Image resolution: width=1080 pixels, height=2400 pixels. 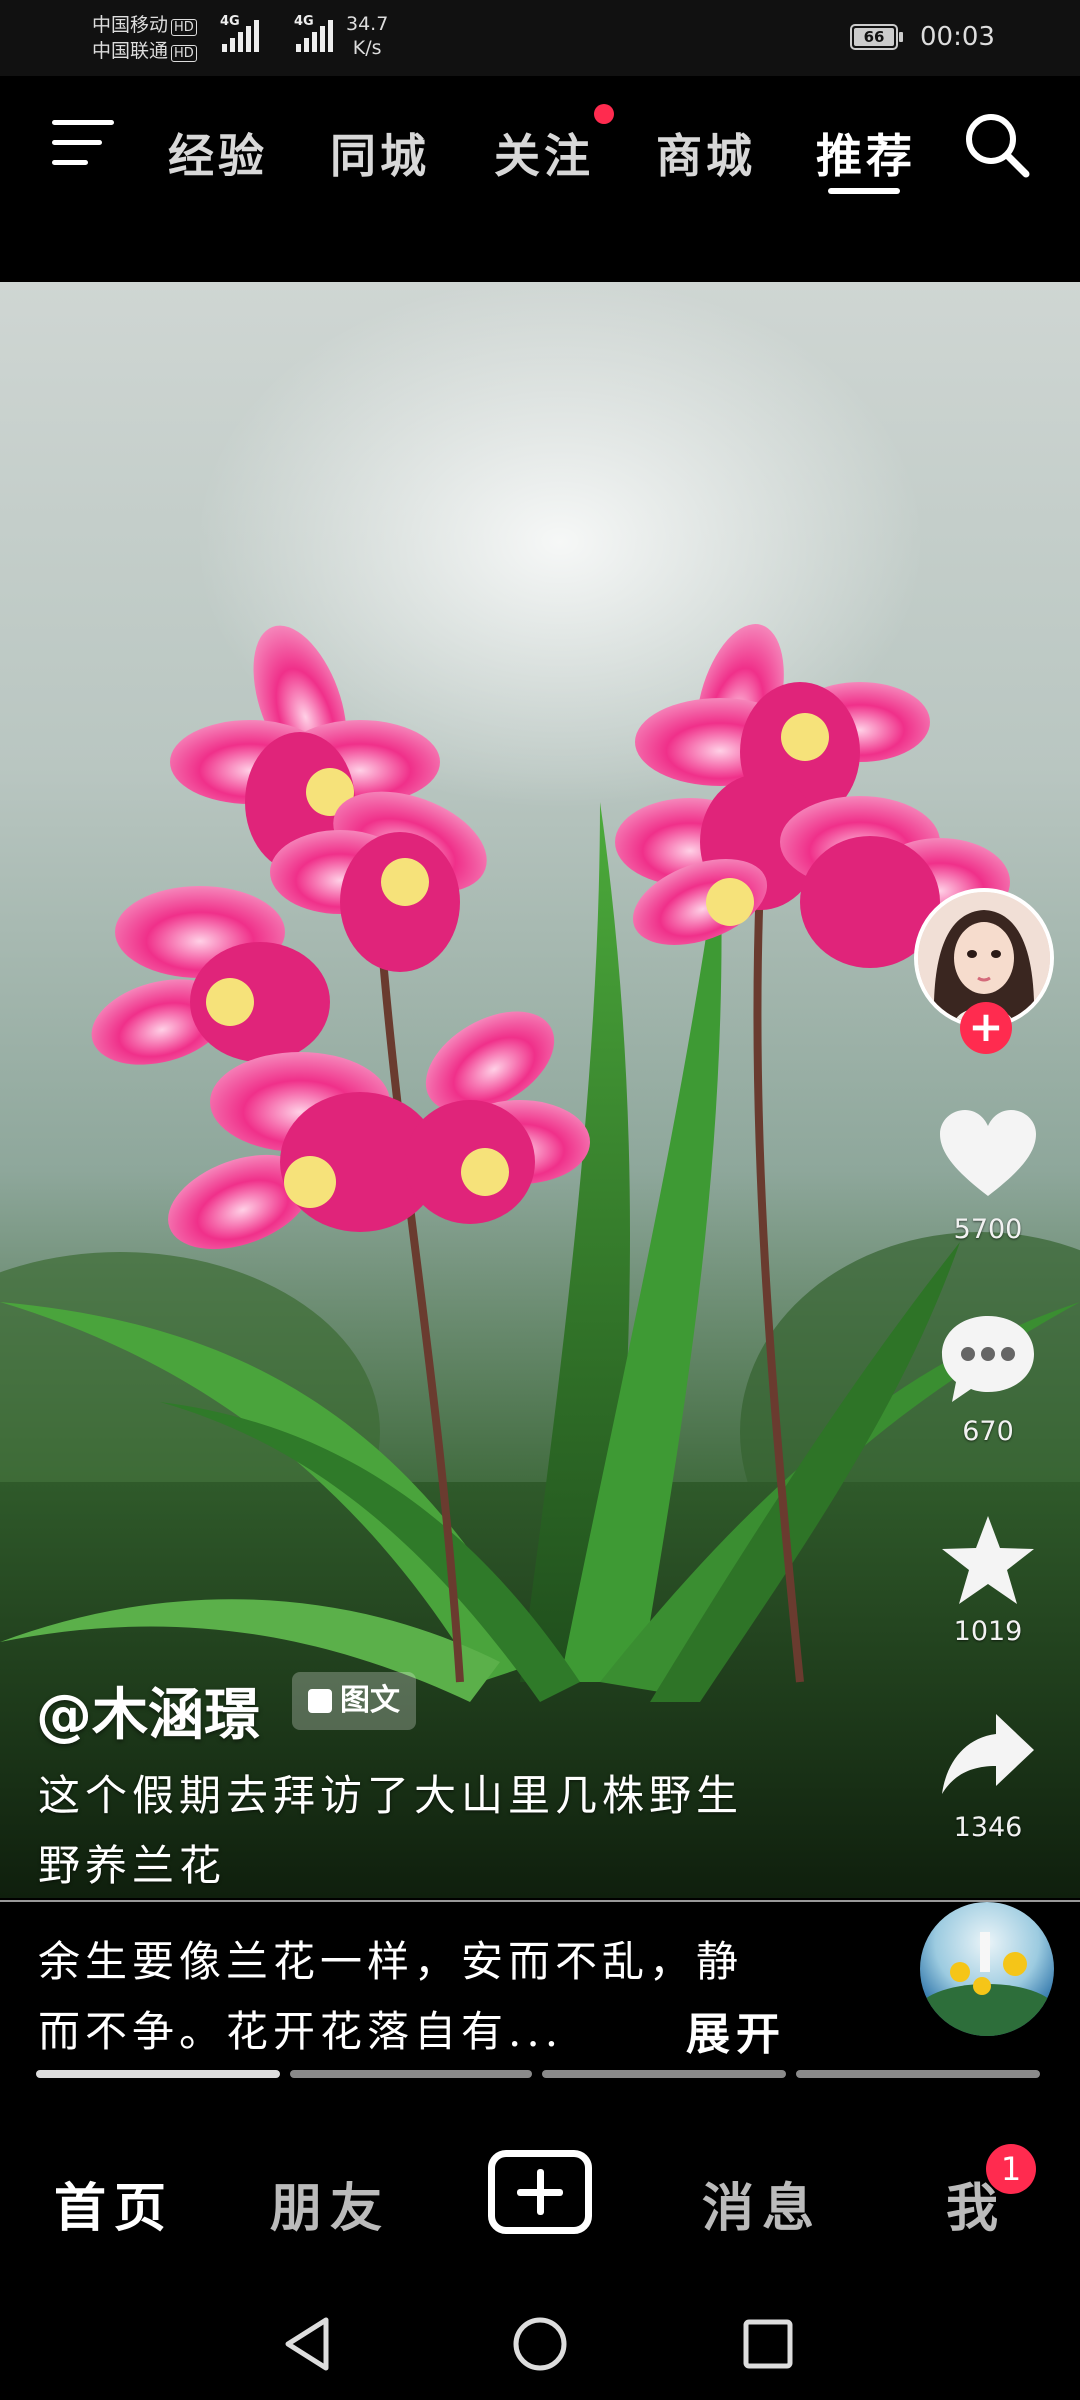 What do you see at coordinates (736, 2030) in the screenshot?
I see `expand-caption-button: 展开` at bounding box center [736, 2030].